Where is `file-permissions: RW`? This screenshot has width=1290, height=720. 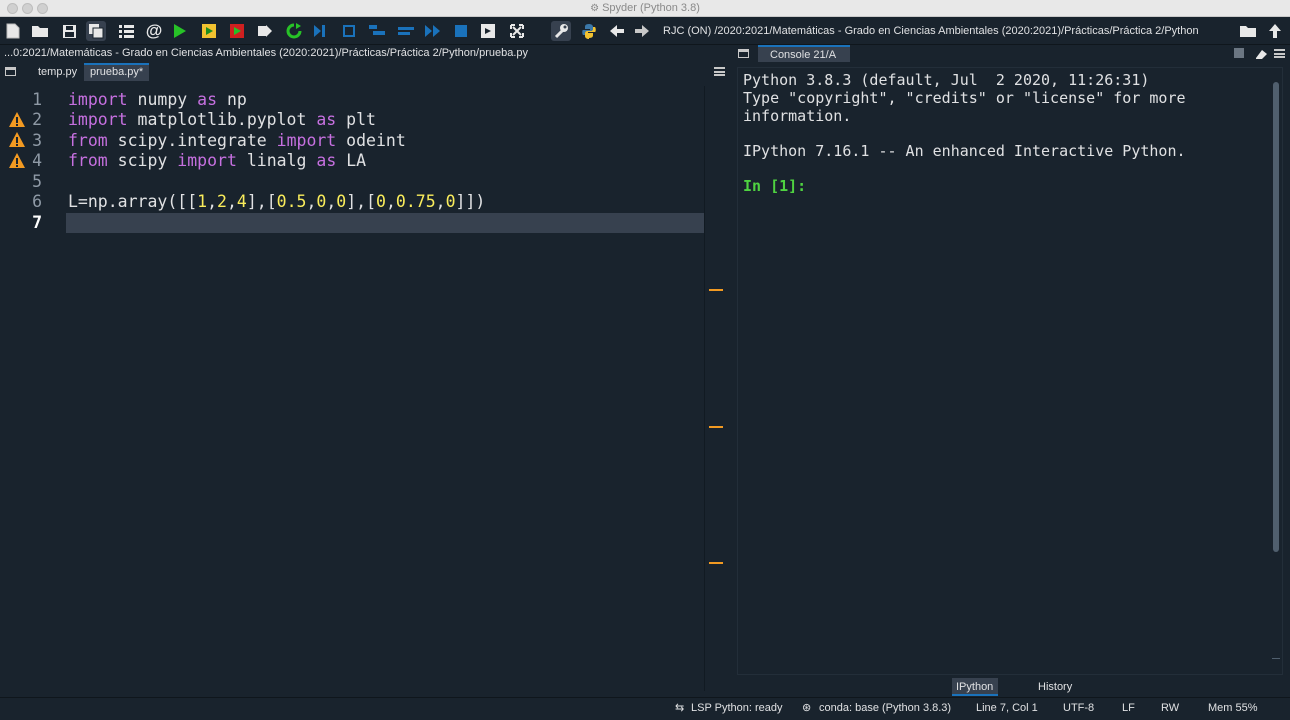
file-permissions: RW is located at coordinates (1170, 708).